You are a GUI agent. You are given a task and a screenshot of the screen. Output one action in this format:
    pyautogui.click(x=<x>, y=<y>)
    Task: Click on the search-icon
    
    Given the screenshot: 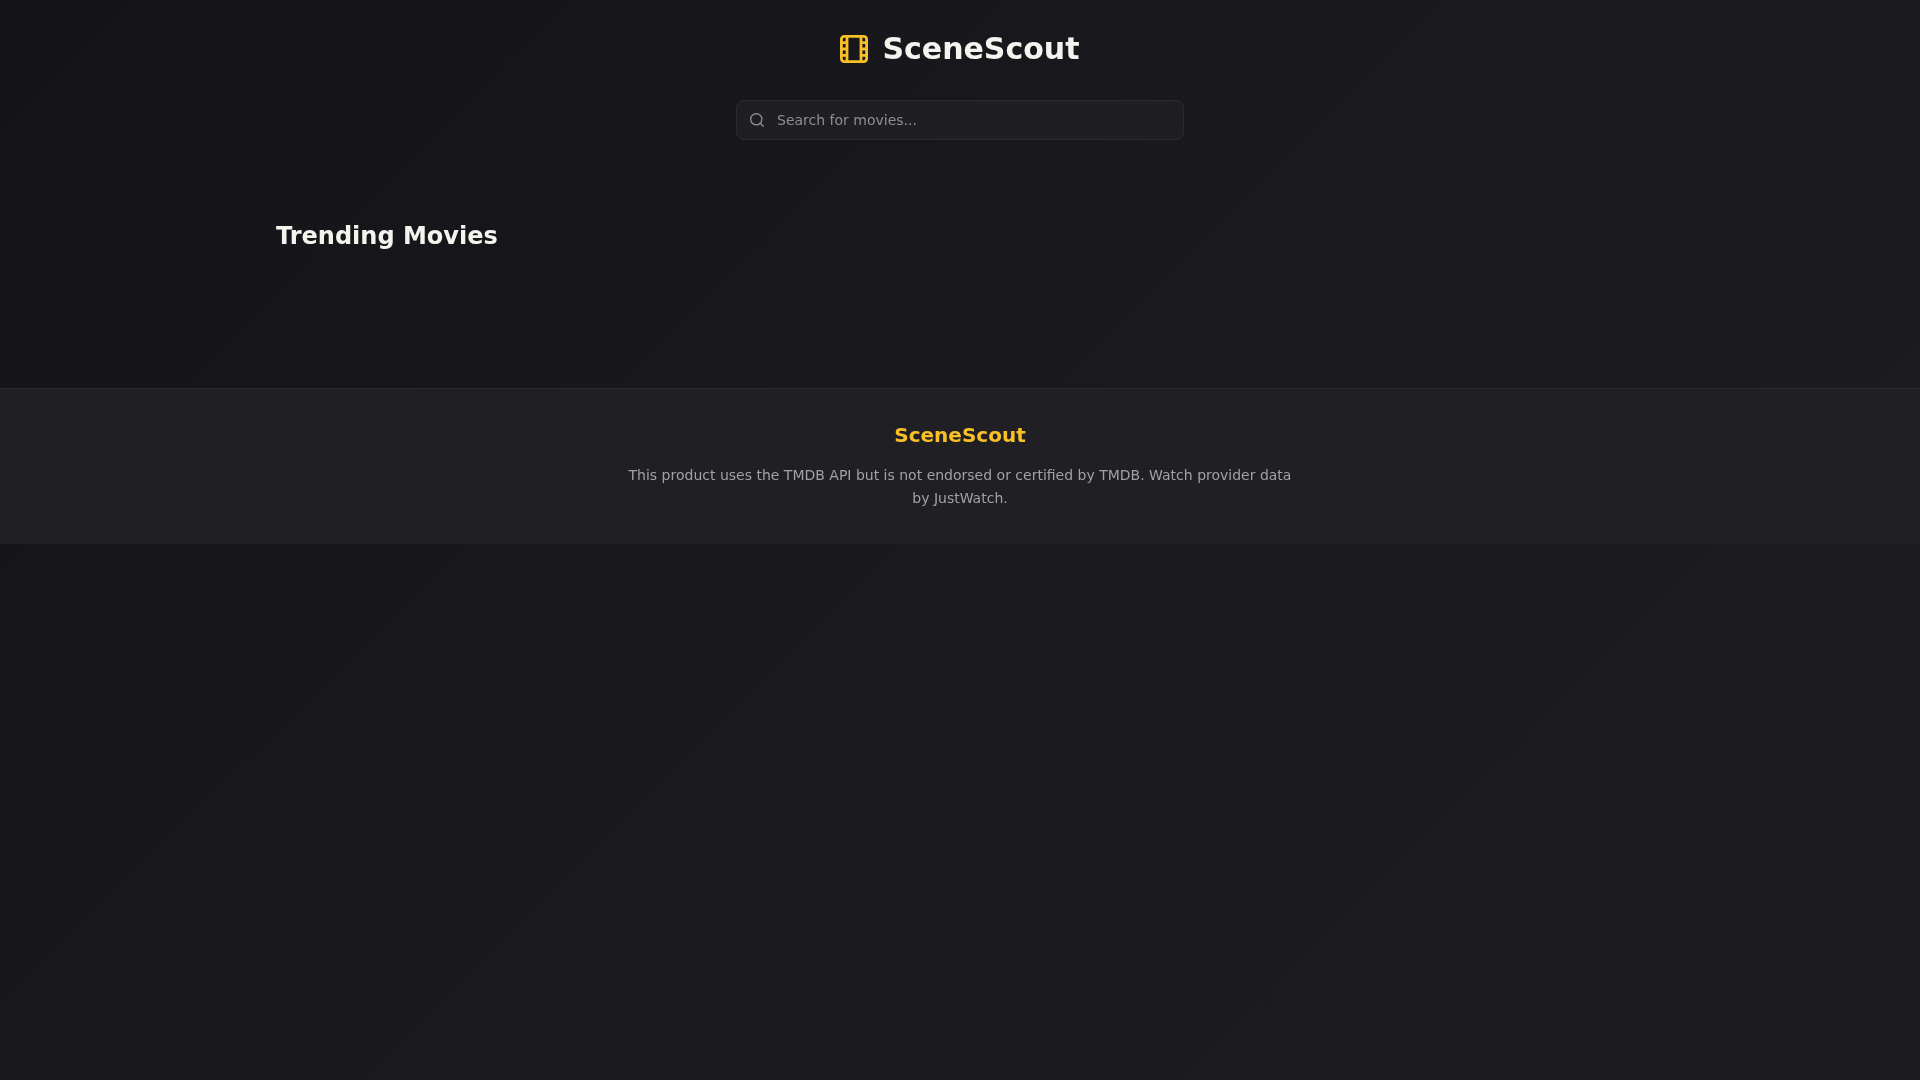 What is the action you would take?
    pyautogui.click(x=757, y=120)
    